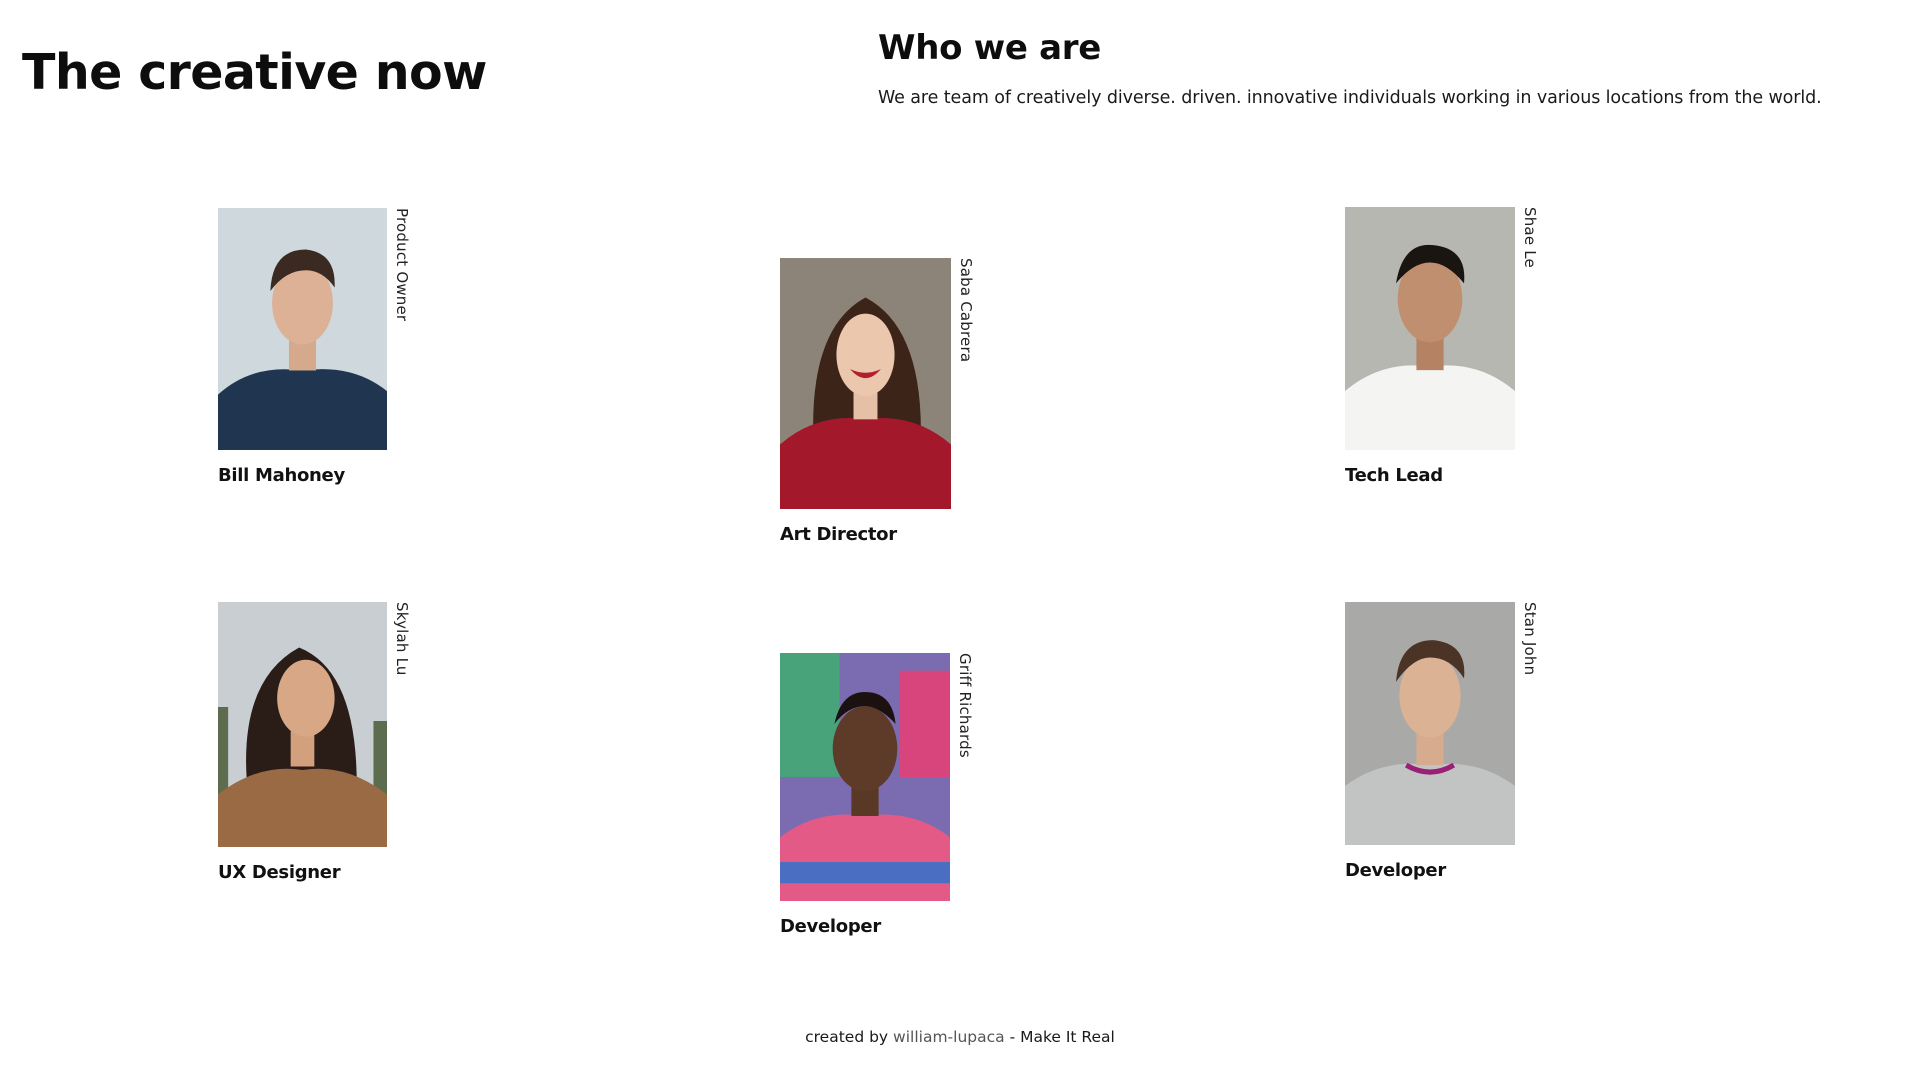 The width and height of the screenshot is (1920, 1080). I want to click on team-member-card: Stan John Developer, so click(1442, 741).